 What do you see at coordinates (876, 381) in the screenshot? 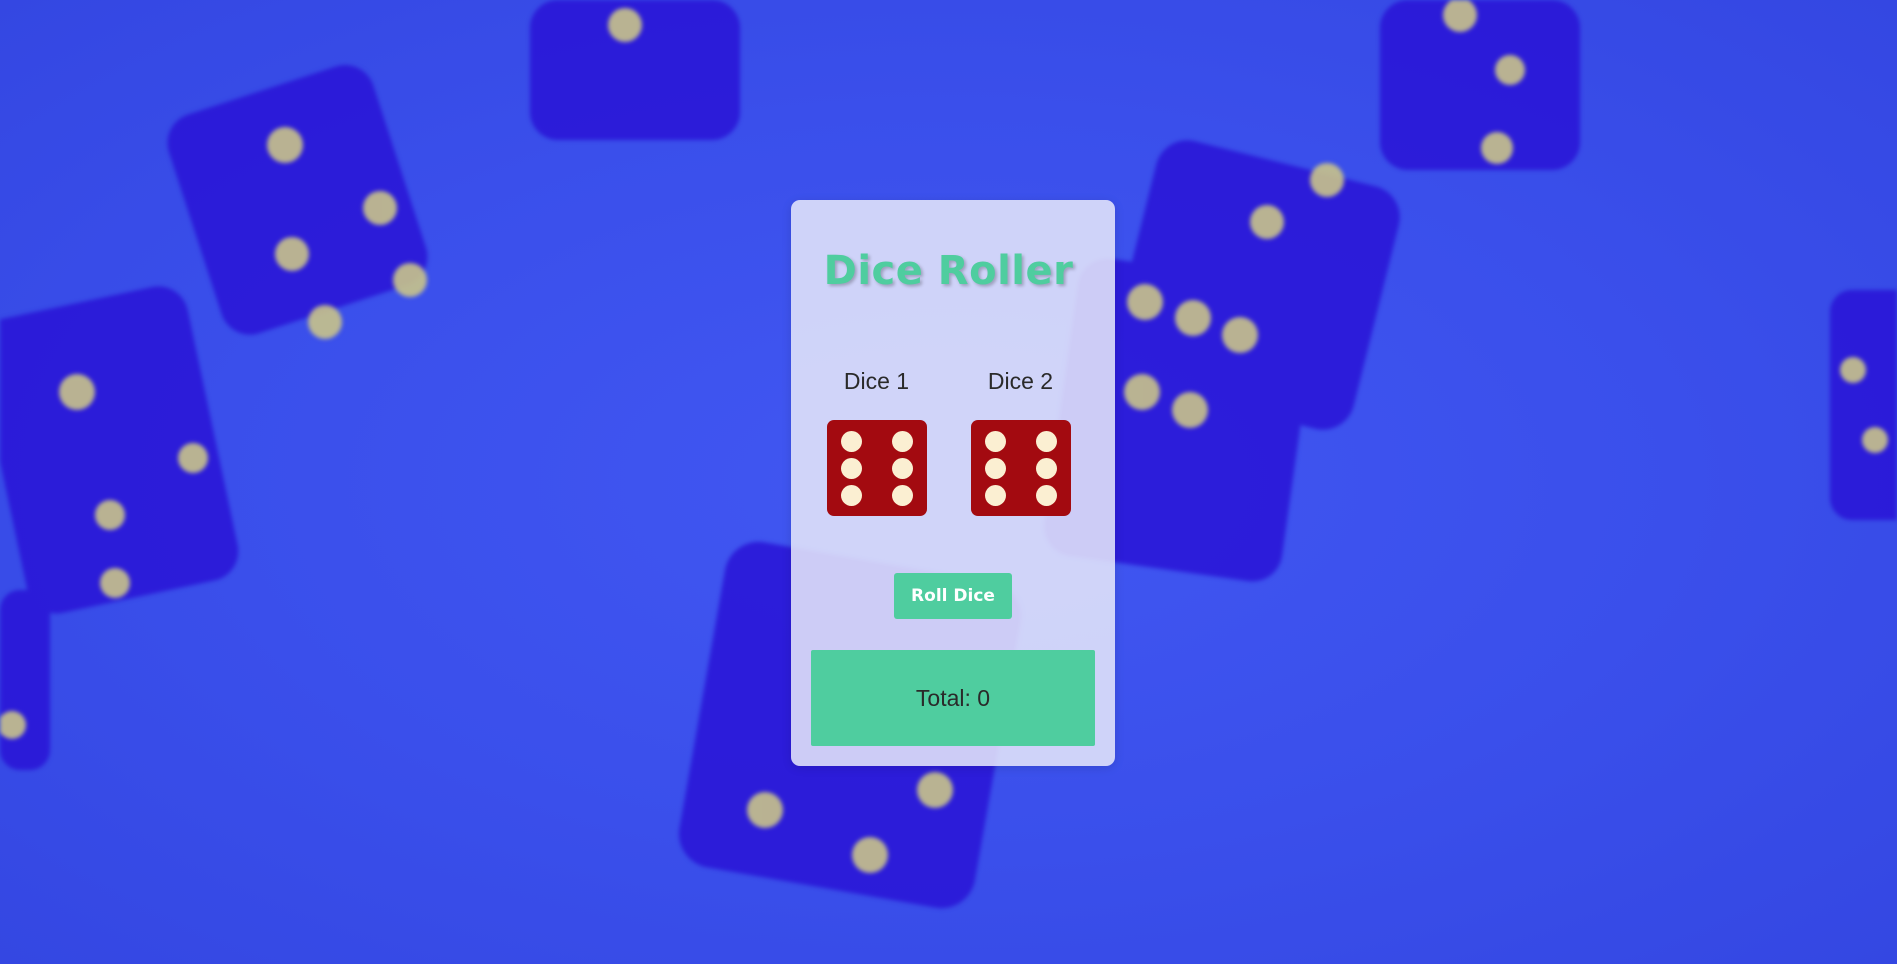
I see `die-1-label: Dice 1` at bounding box center [876, 381].